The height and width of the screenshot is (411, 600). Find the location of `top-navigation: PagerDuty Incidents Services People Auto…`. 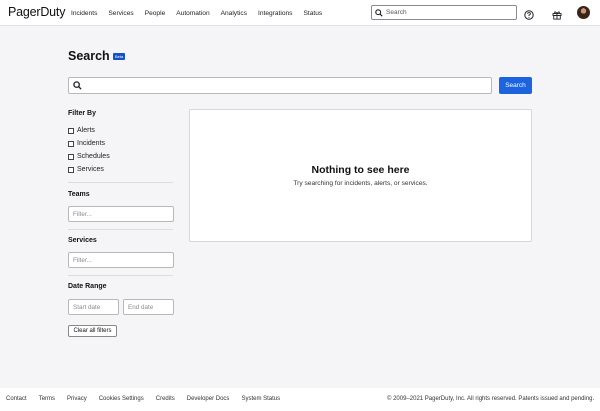

top-navigation: PagerDuty Incidents Services People Auto… is located at coordinates (300, 13).